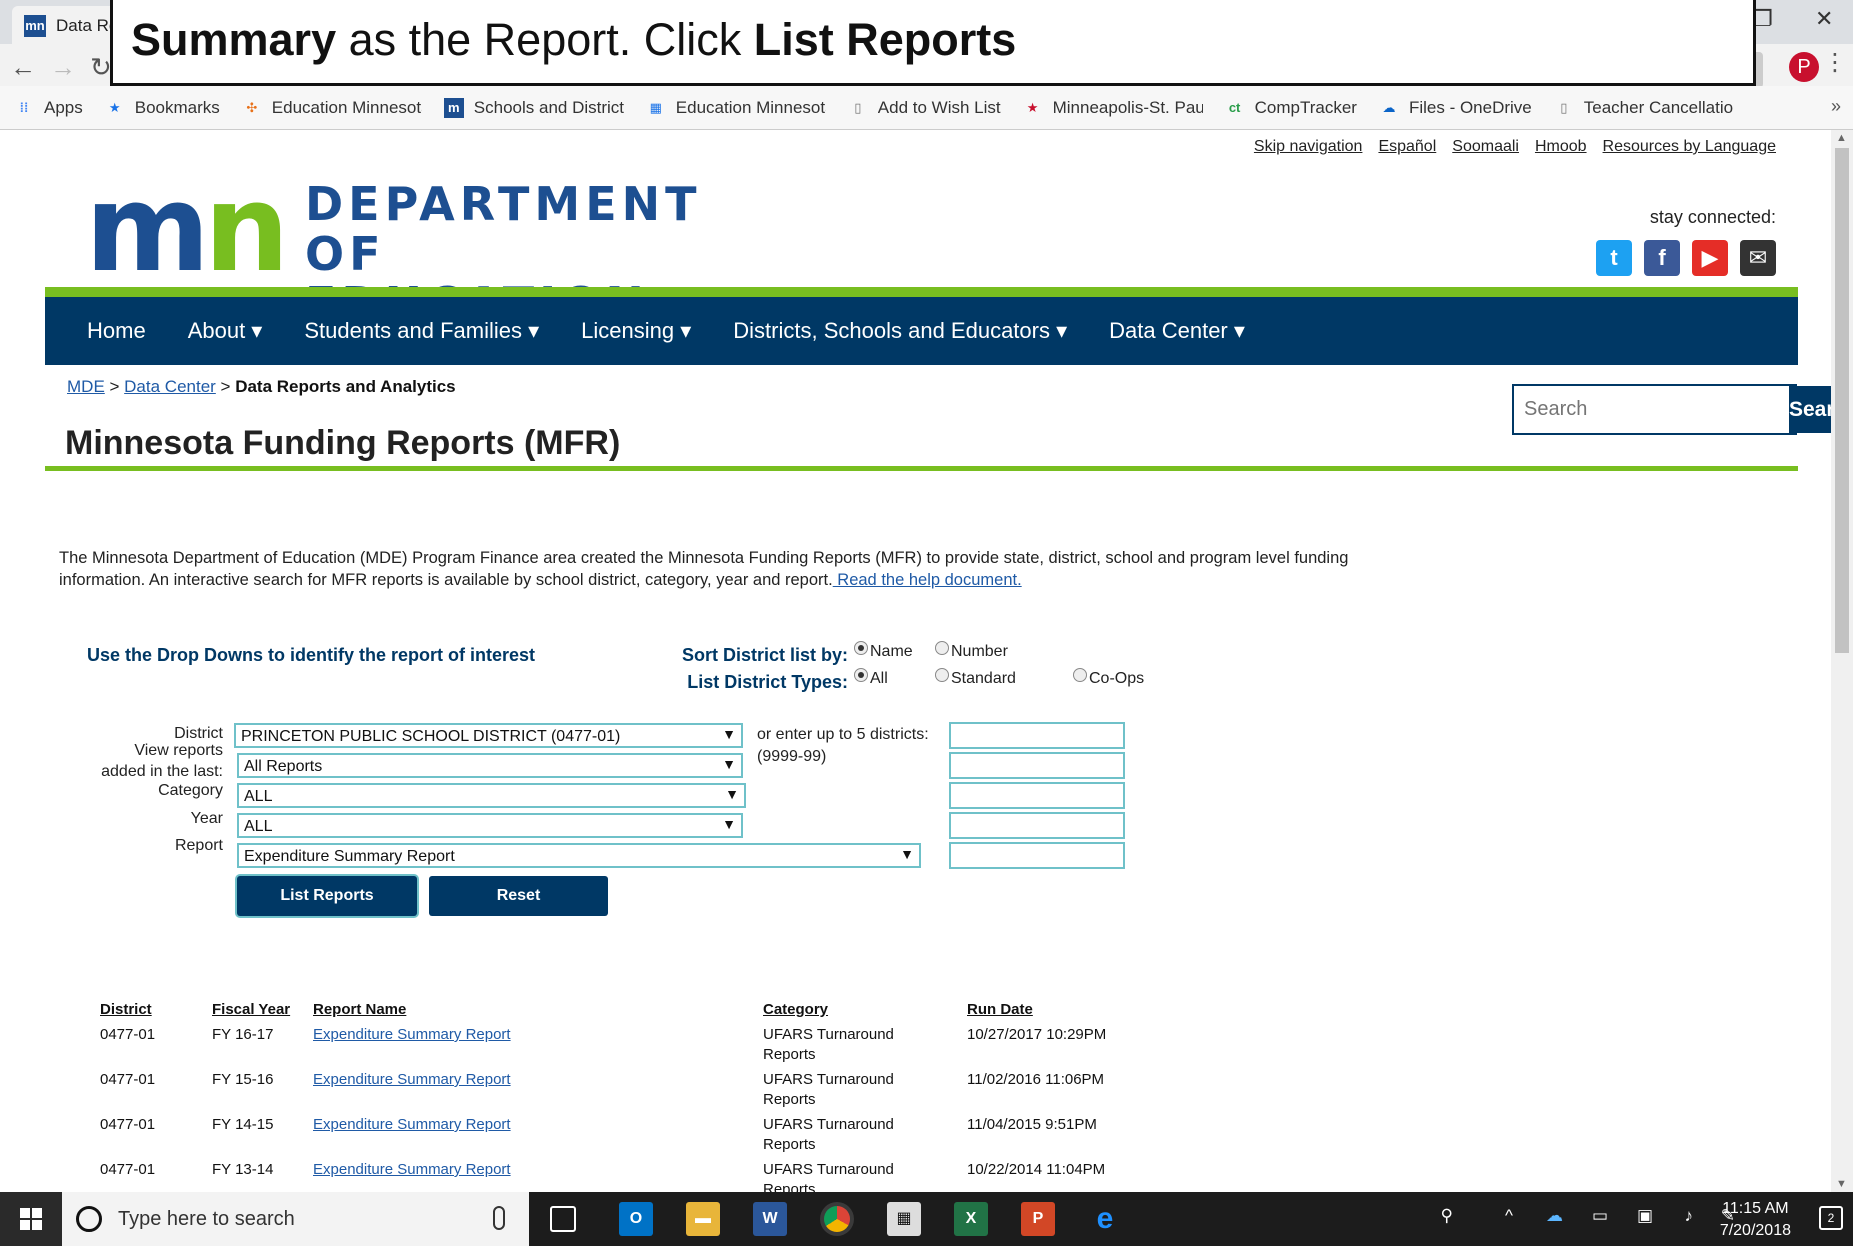 This screenshot has height=1246, width=1853. I want to click on start-button, so click(31, 1219).